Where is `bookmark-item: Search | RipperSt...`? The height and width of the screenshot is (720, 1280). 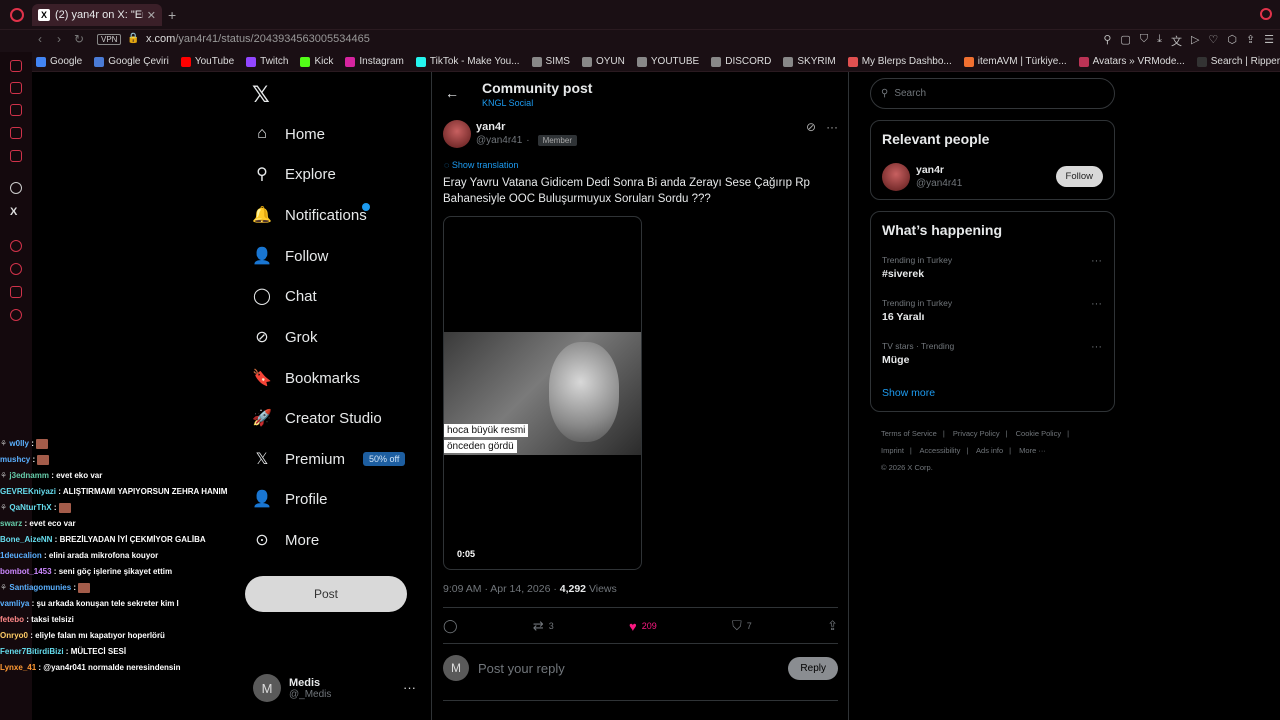
bookmark-item: Search | RipperSt... is located at coordinates (1238, 61).